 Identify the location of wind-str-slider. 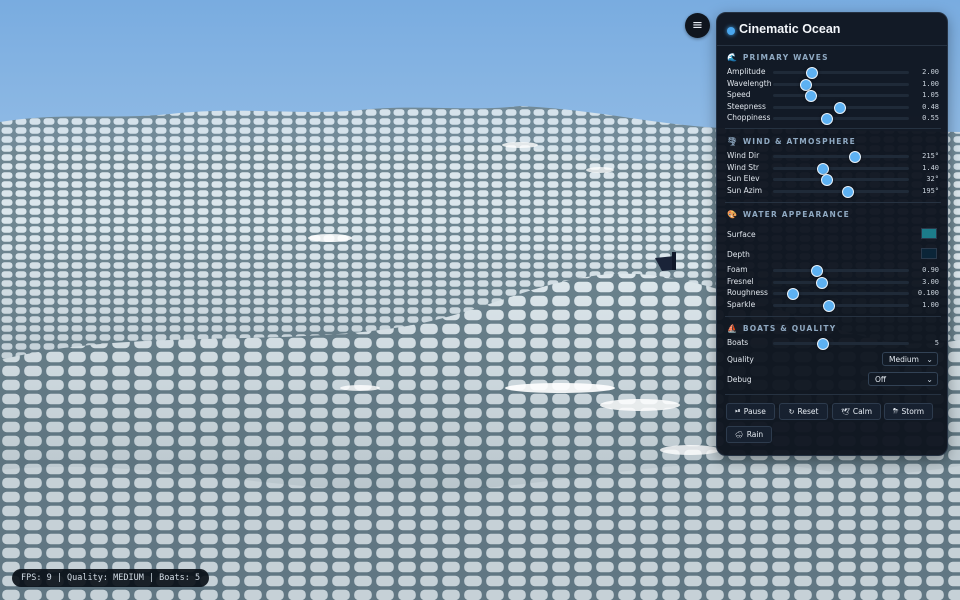
(841, 168).